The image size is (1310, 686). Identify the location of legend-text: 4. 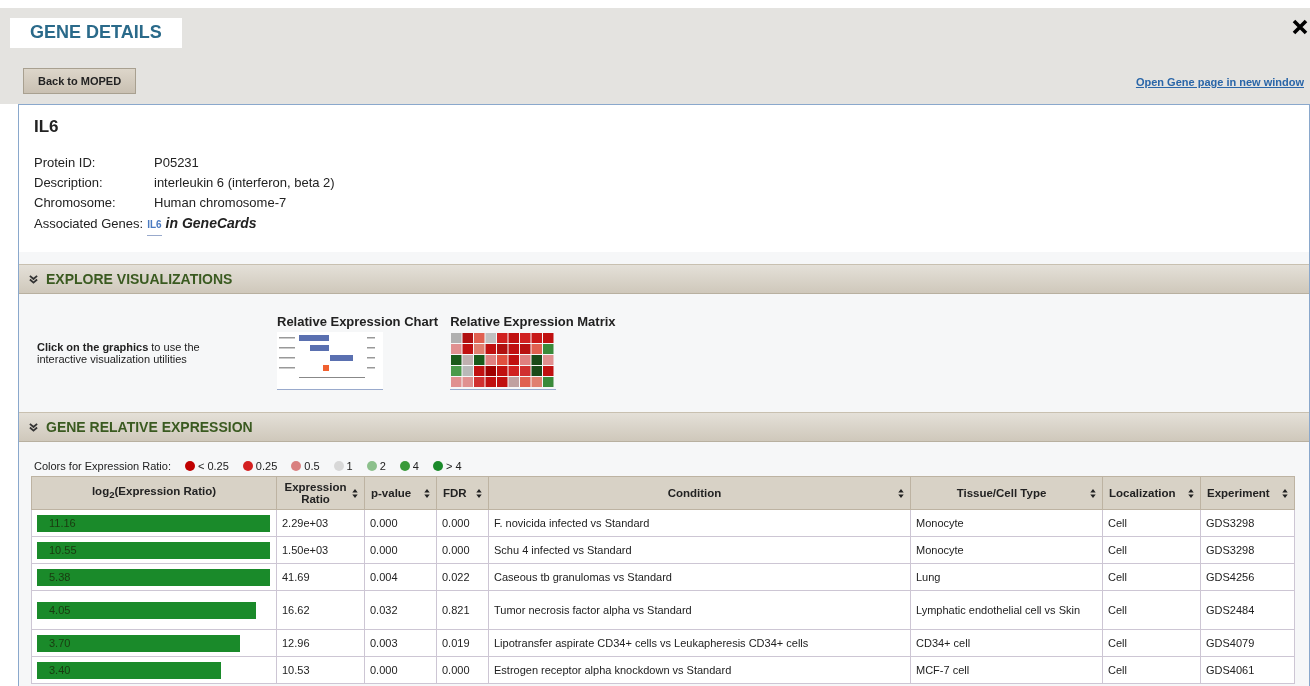
(415, 466).